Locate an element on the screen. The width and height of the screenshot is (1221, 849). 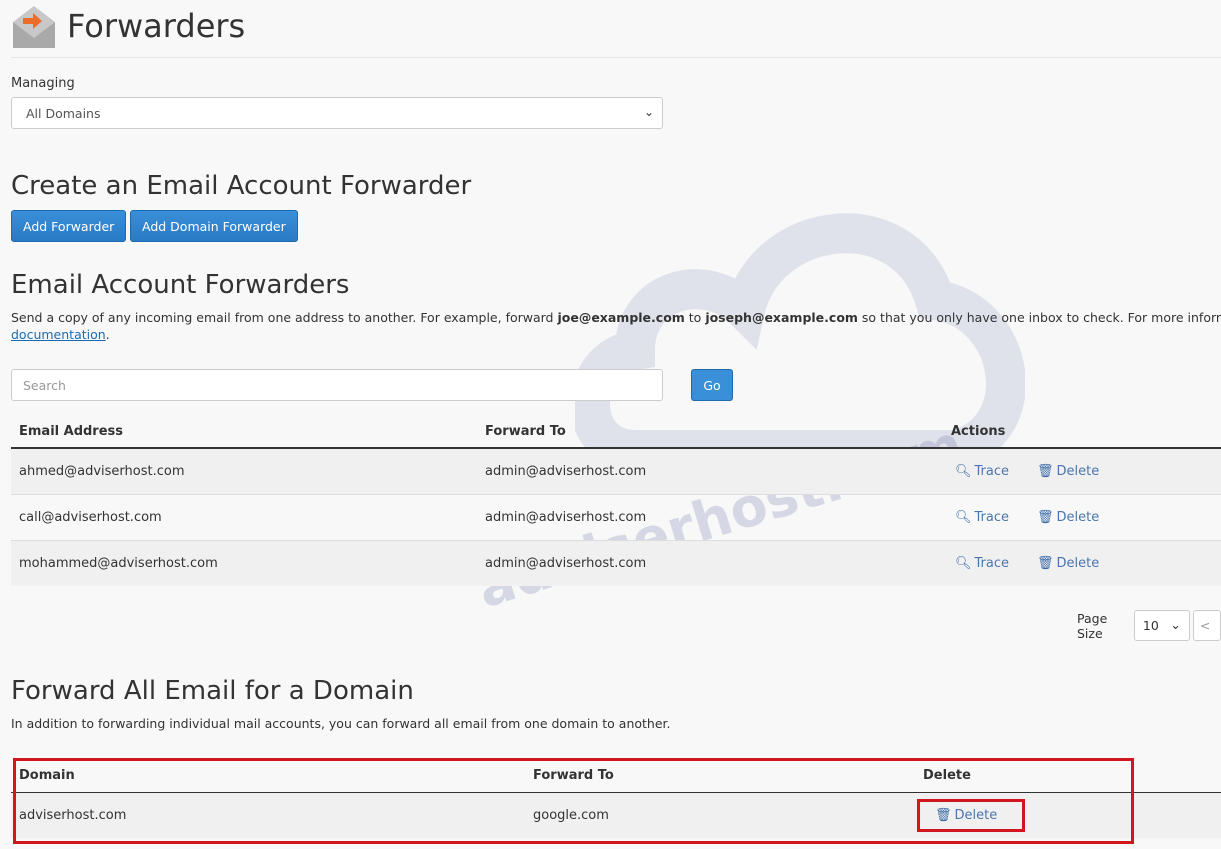
pagination: Page Size 10 ⌄ < is located at coordinates (1149, 625).